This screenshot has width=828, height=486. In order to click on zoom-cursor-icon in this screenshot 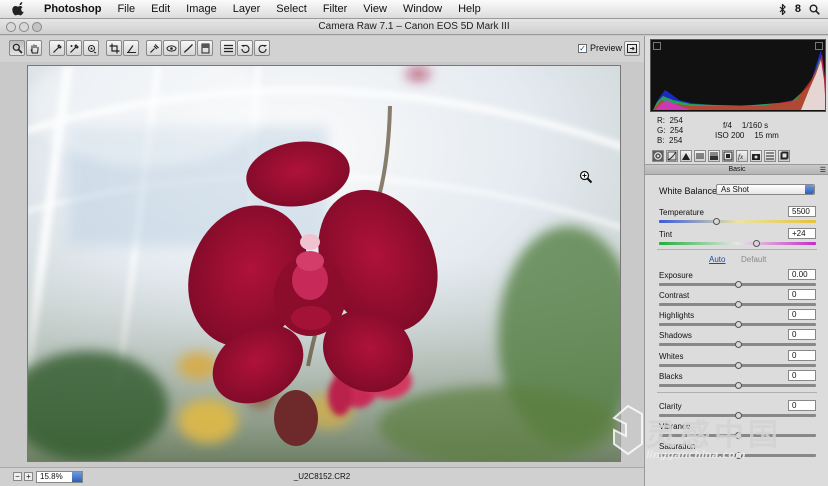, I will do `click(586, 177)`.